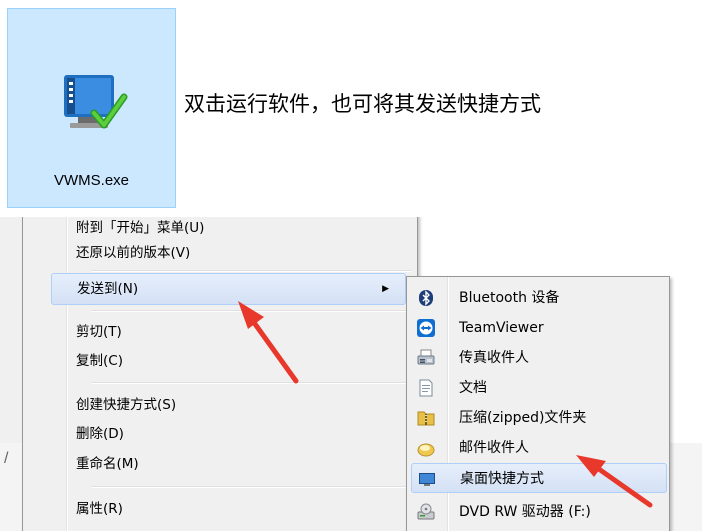 This screenshot has height=531, width=702. What do you see at coordinates (91, 180) in the screenshot?
I see `file-name-label: VWMS.exe` at bounding box center [91, 180].